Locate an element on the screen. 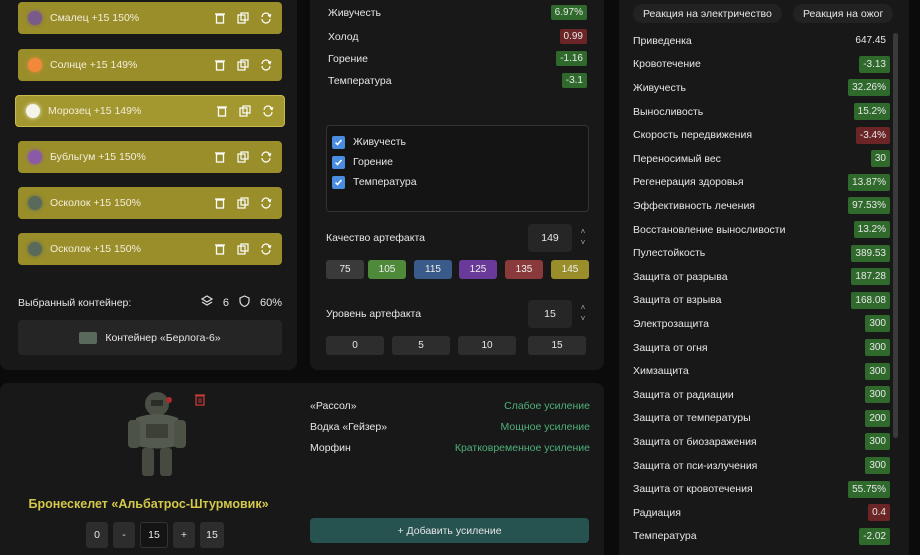 Image resolution: width=920 pixels, height=555 pixels. armor-level-increment: + is located at coordinates (184, 535).